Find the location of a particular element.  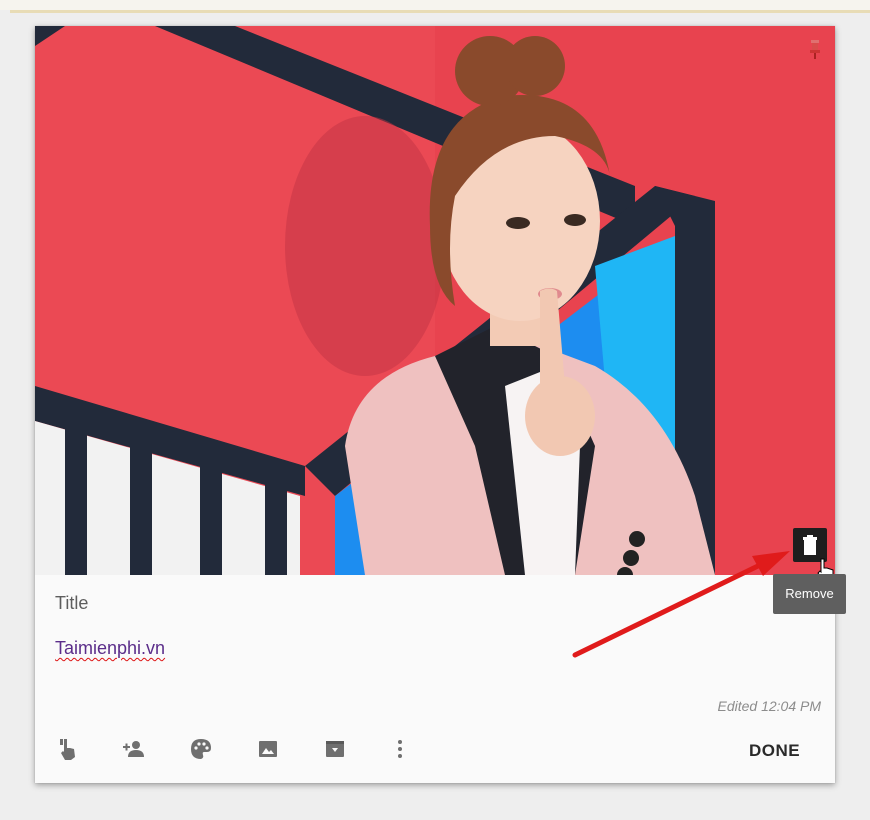

add-image-icon is located at coordinates (268, 749).